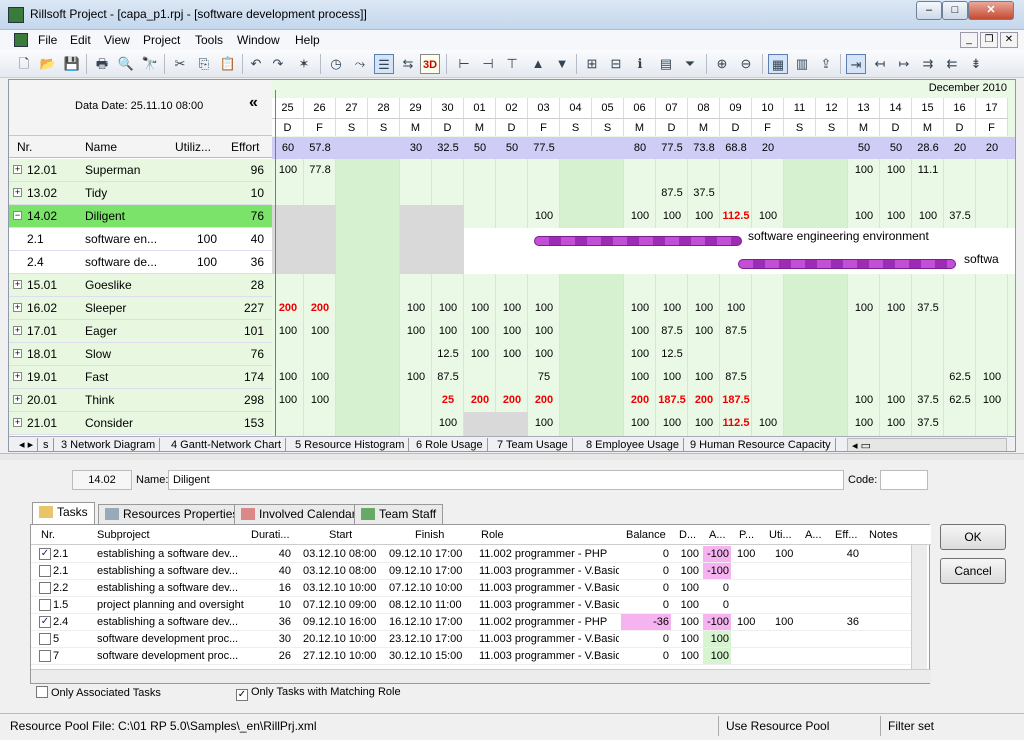  I want to click on find-icon: 🔭, so click(150, 64).